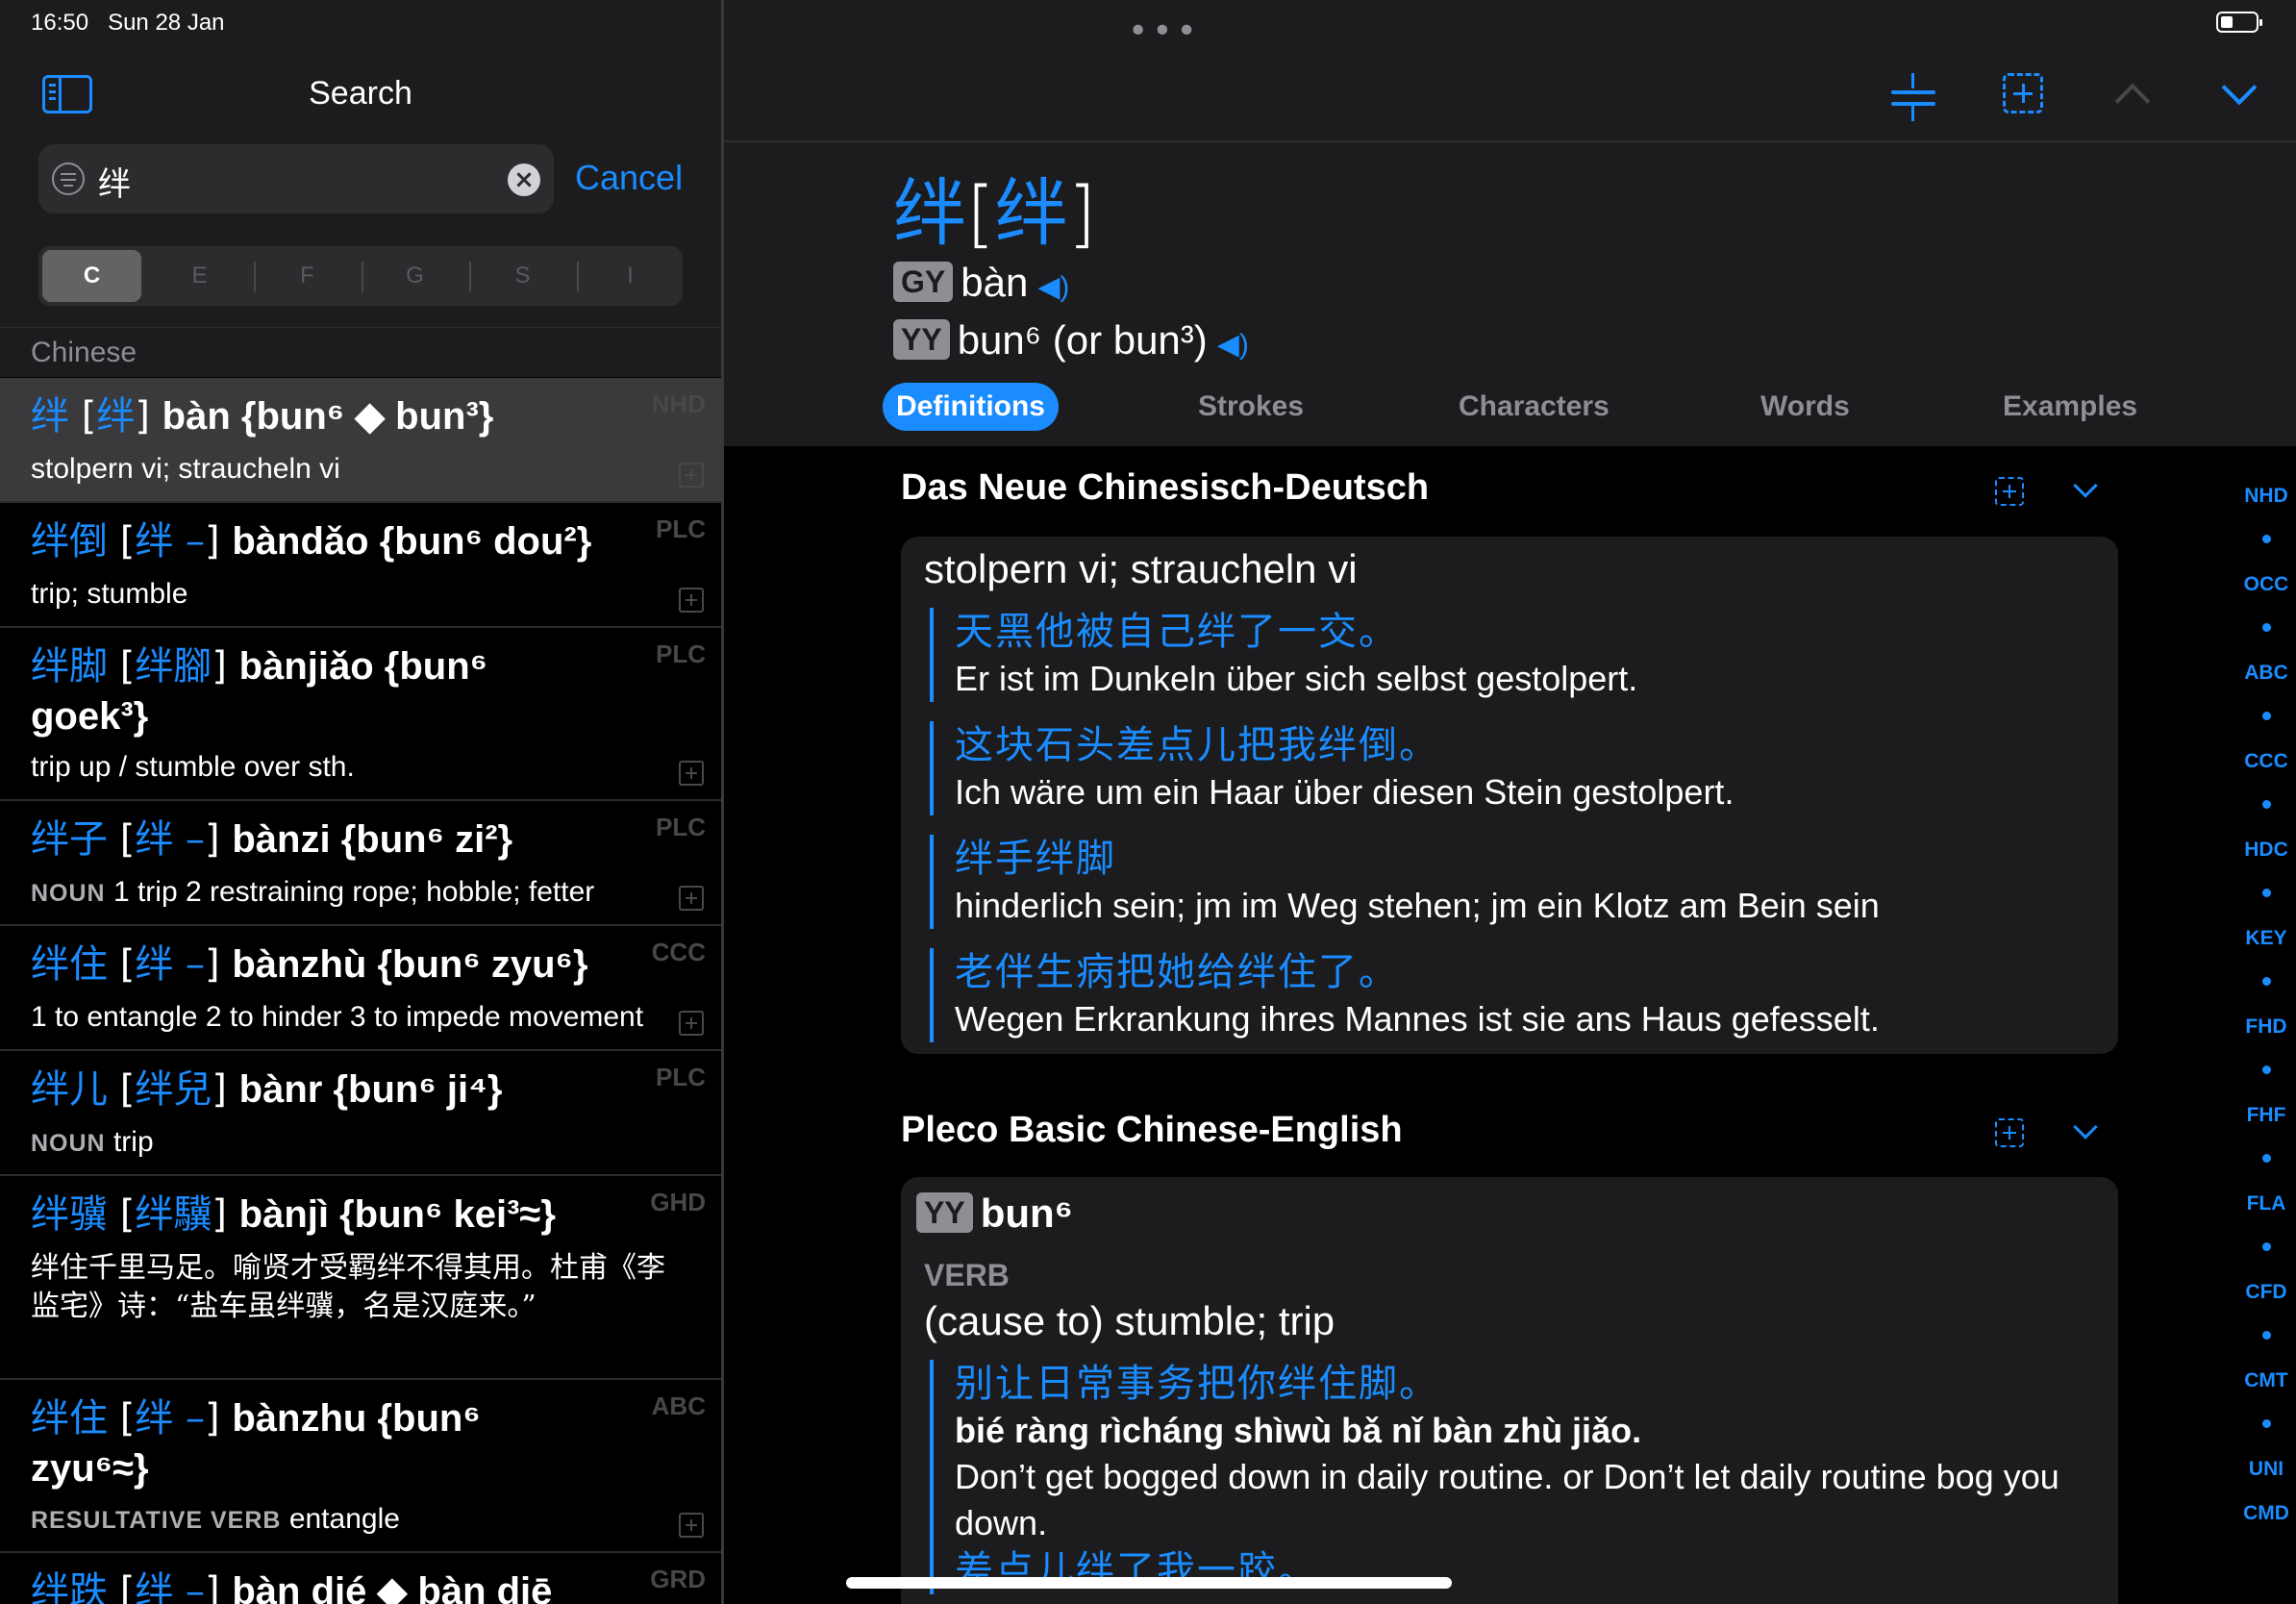 This screenshot has height=1604, width=2296. I want to click on previous-entry-chevron-up-icon, so click(2132, 101).